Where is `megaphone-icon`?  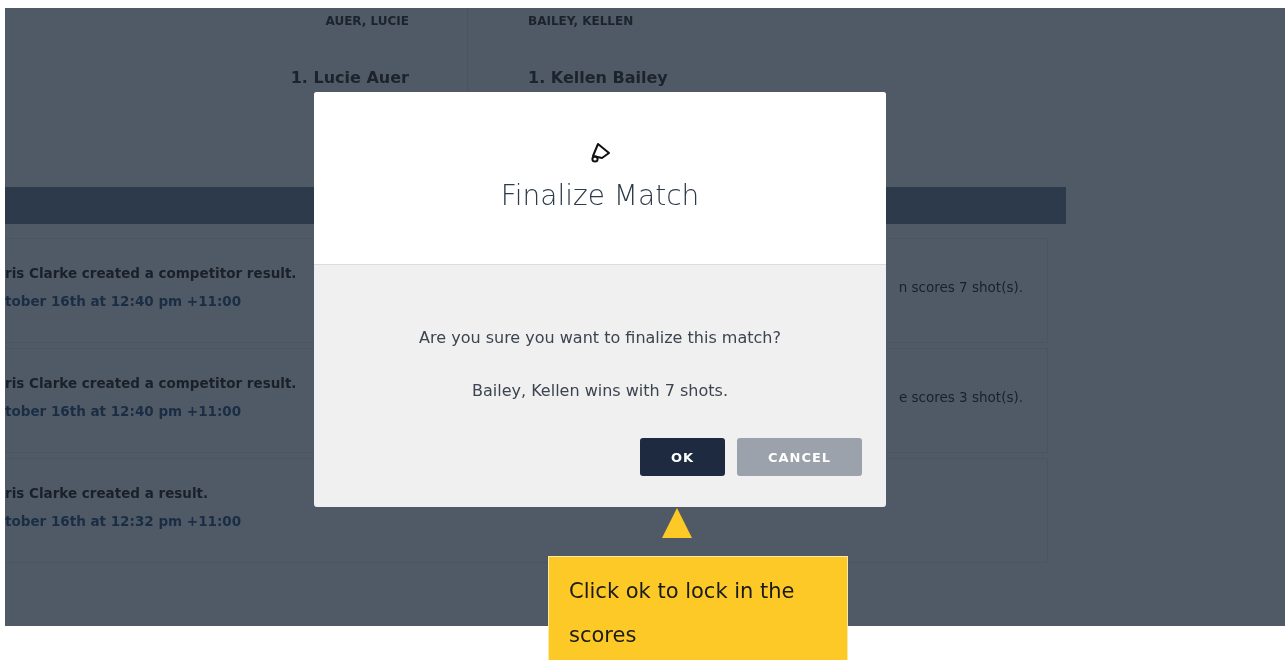
megaphone-icon is located at coordinates (600, 153).